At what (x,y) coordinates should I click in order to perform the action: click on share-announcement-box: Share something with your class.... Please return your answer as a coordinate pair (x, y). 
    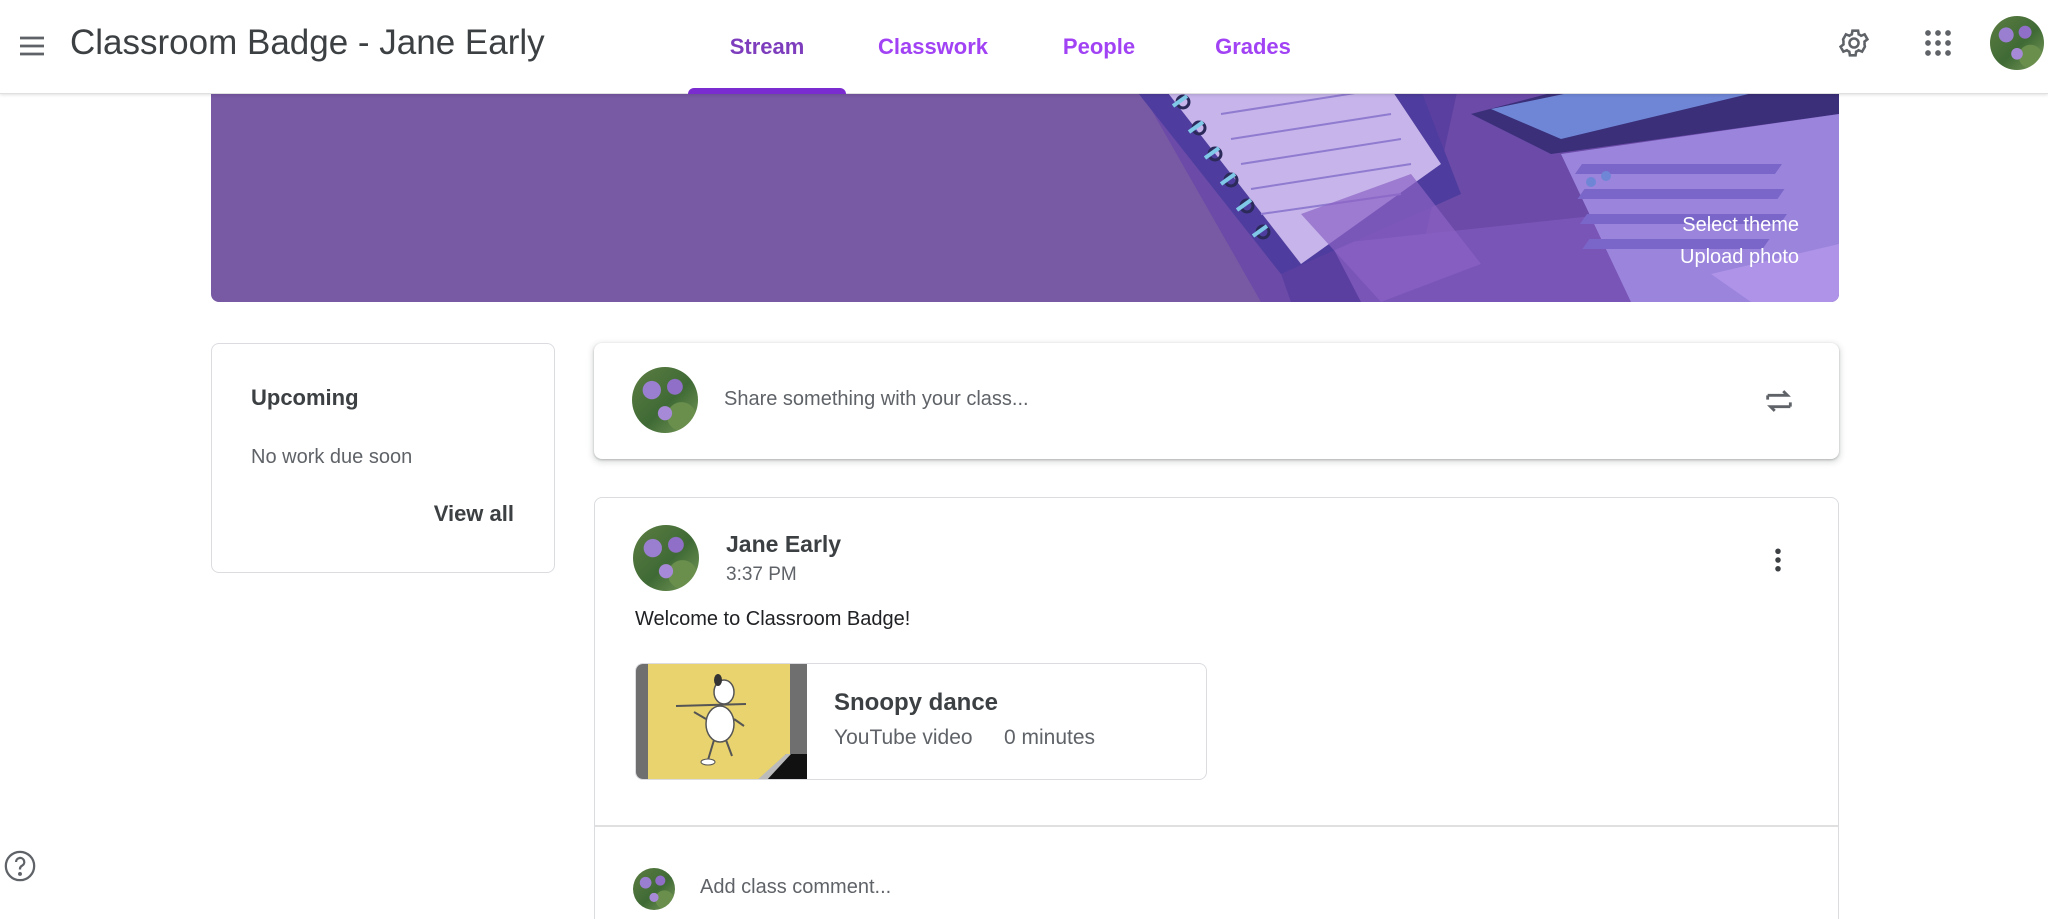
    Looking at the image, I should click on (1216, 401).